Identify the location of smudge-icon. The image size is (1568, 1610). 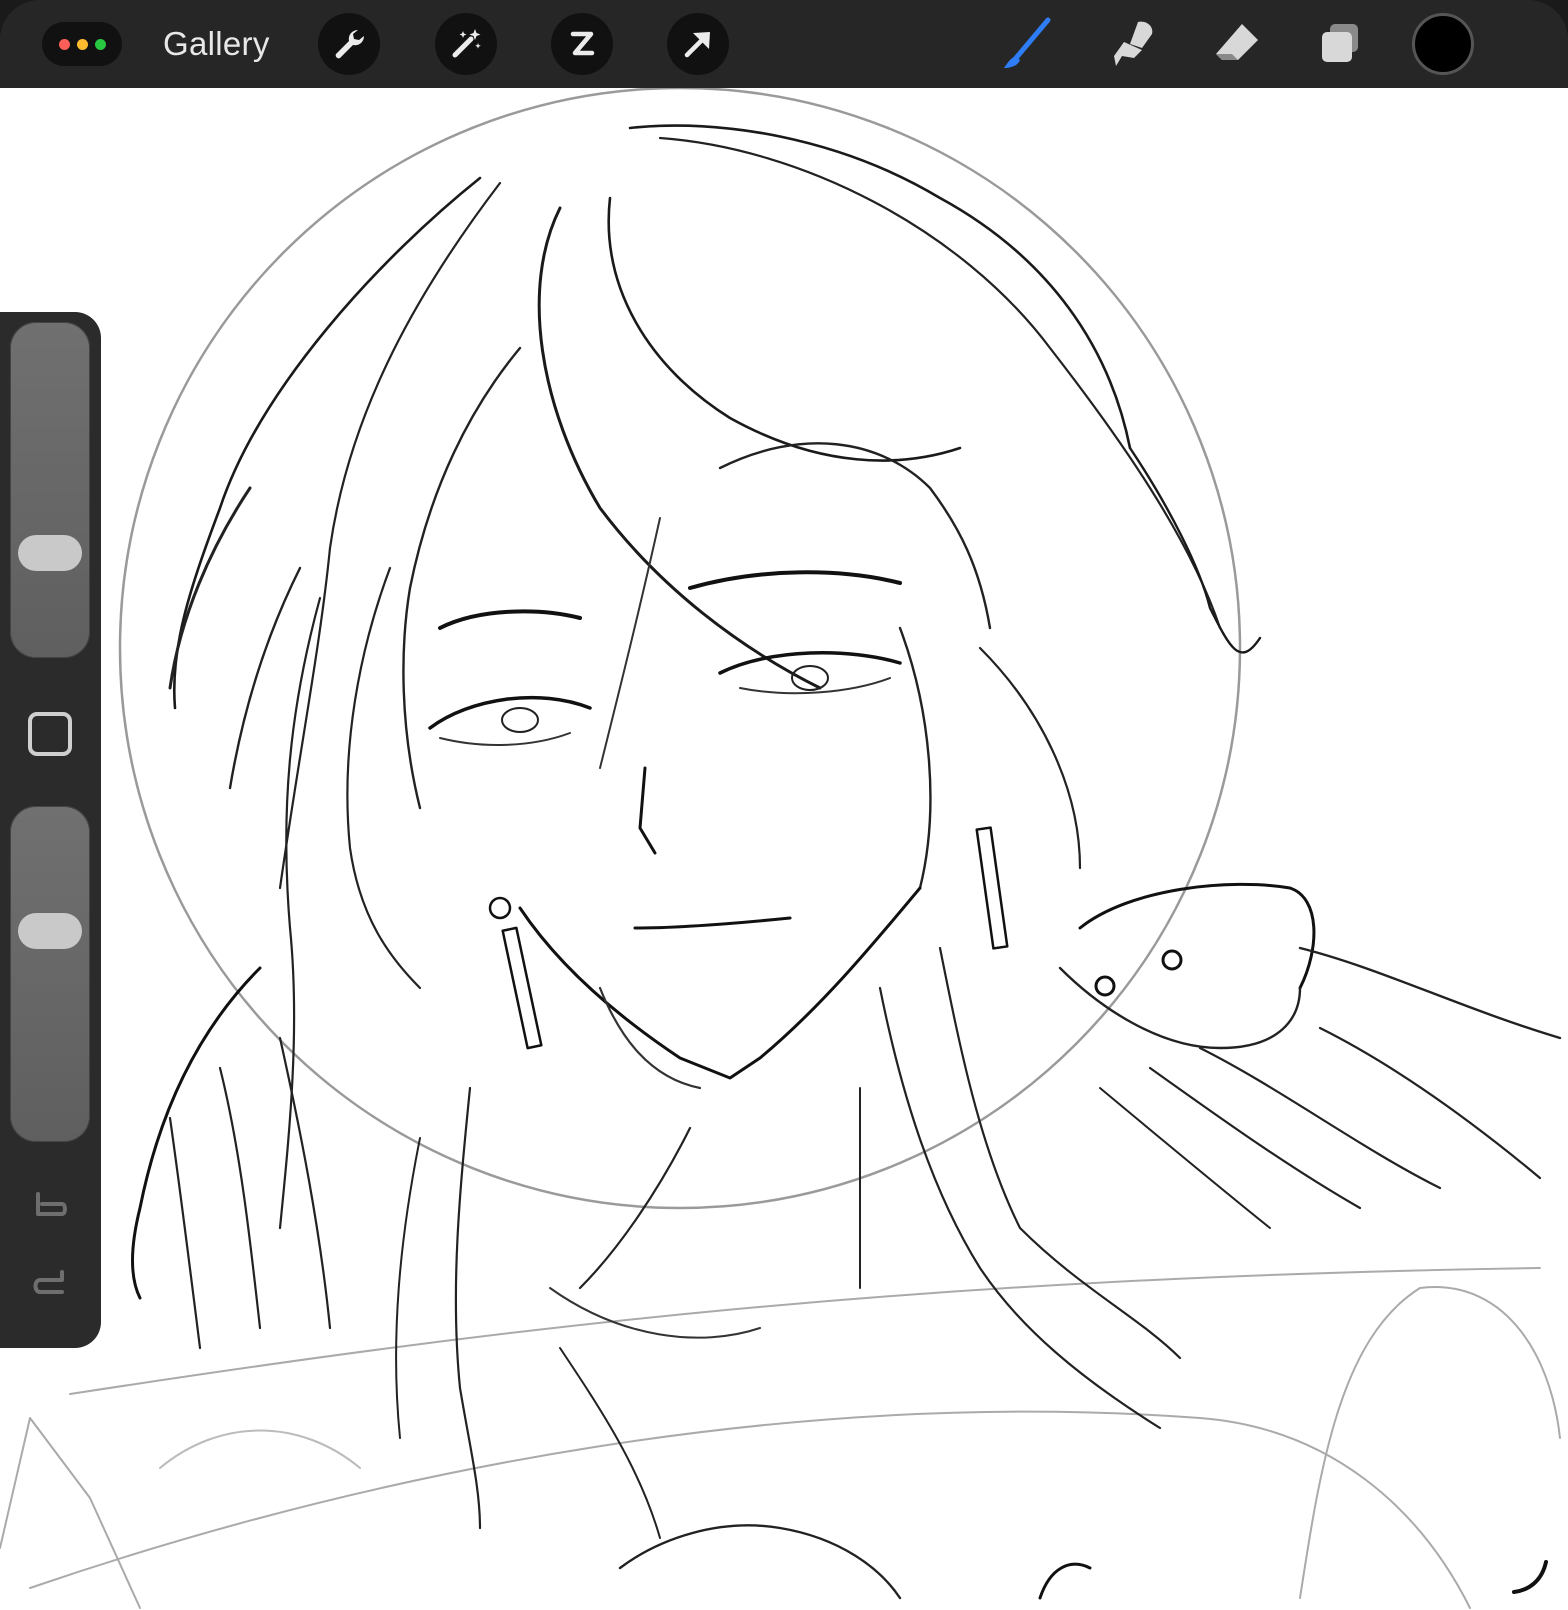
(1133, 43).